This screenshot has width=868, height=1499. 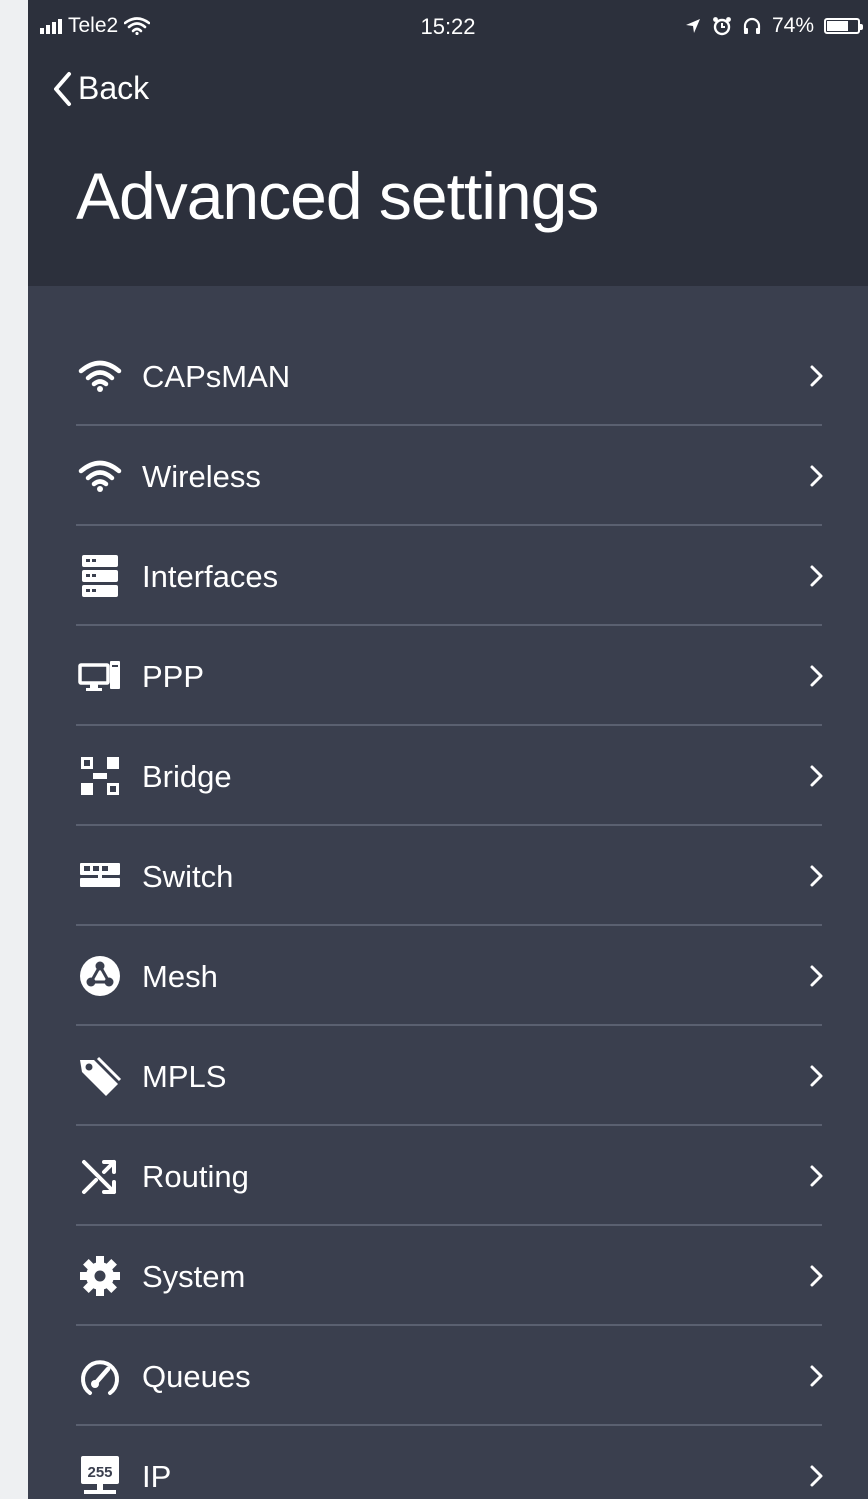 What do you see at coordinates (100, 1076) in the screenshot?
I see `tag-icon` at bounding box center [100, 1076].